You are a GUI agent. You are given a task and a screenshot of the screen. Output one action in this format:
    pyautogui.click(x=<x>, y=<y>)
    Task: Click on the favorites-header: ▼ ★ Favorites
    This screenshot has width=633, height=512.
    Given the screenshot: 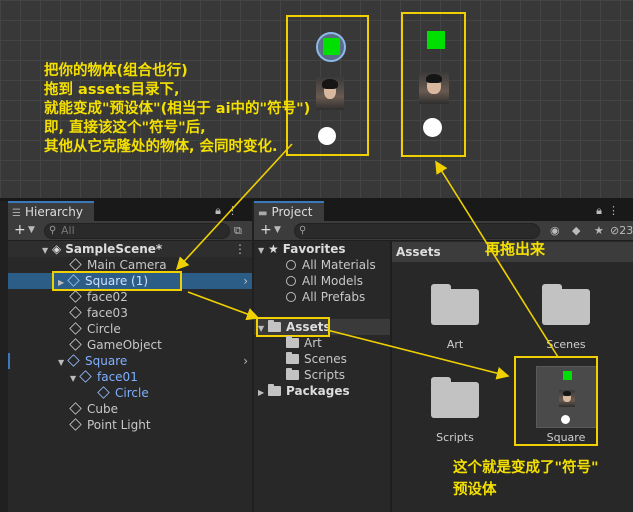 What is the action you would take?
    pyautogui.click(x=301, y=249)
    